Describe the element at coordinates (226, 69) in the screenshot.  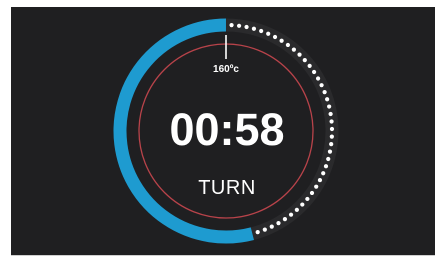
I see `temperature-label: 160ºc` at that location.